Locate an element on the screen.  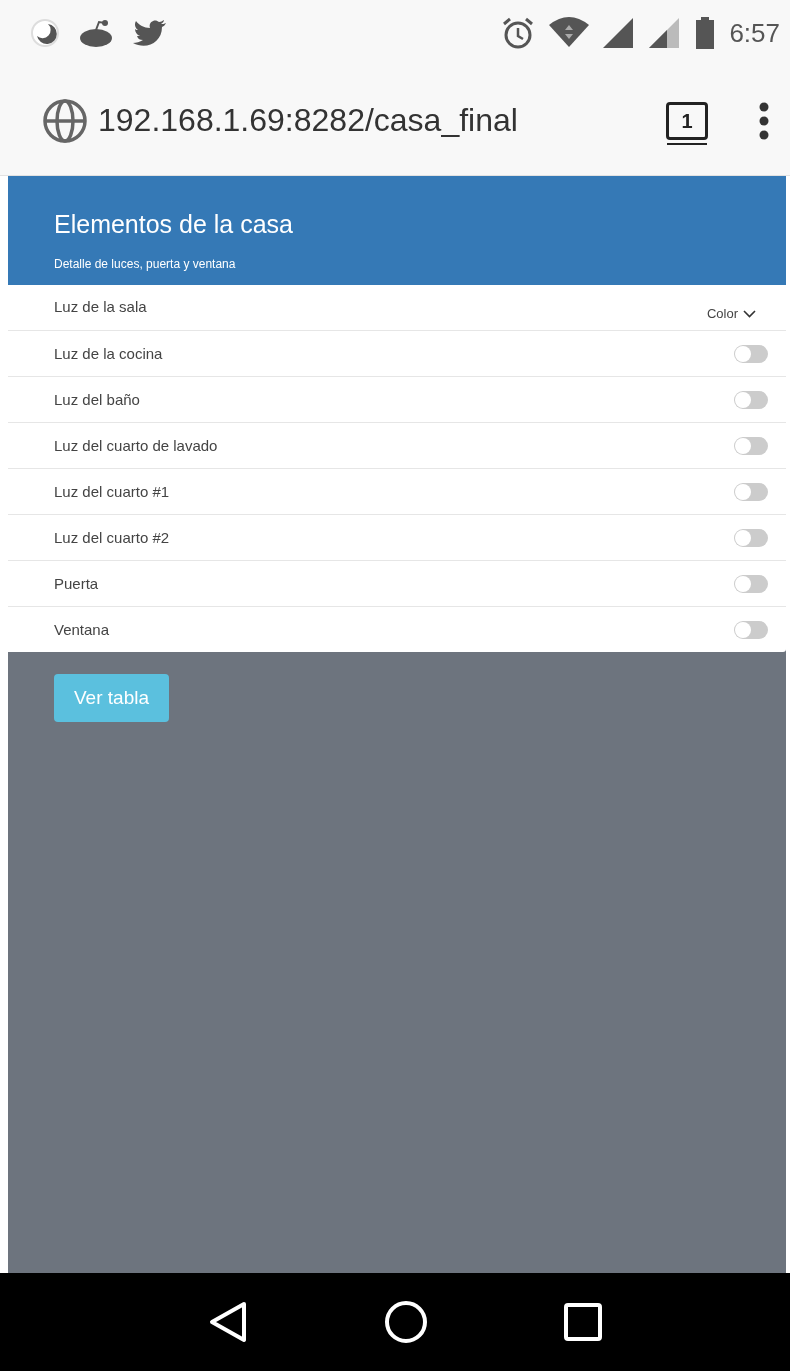
page-title: Elementos de la casa is located at coordinates (174, 224).